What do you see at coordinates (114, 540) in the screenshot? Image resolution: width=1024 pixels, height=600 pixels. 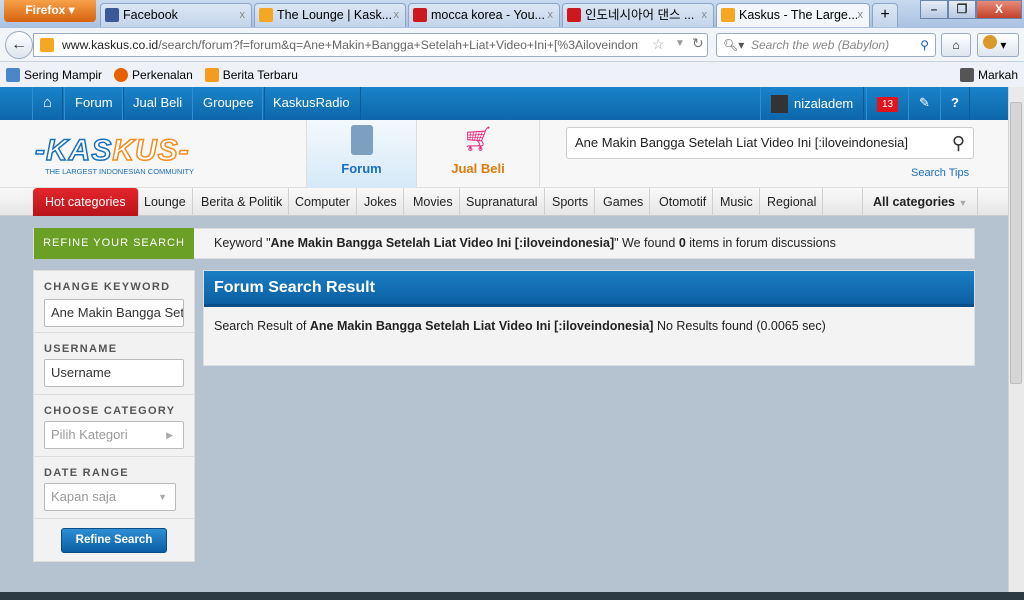 I see `refine-search-button: Refine Search` at bounding box center [114, 540].